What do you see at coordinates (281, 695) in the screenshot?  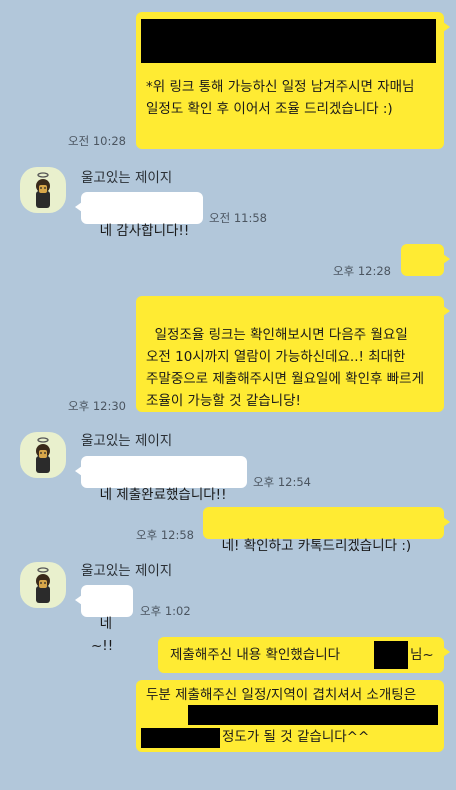 I see `message-text: 두분 제출해주신 일정/지역이 겹치셔서 소개팅은` at bounding box center [281, 695].